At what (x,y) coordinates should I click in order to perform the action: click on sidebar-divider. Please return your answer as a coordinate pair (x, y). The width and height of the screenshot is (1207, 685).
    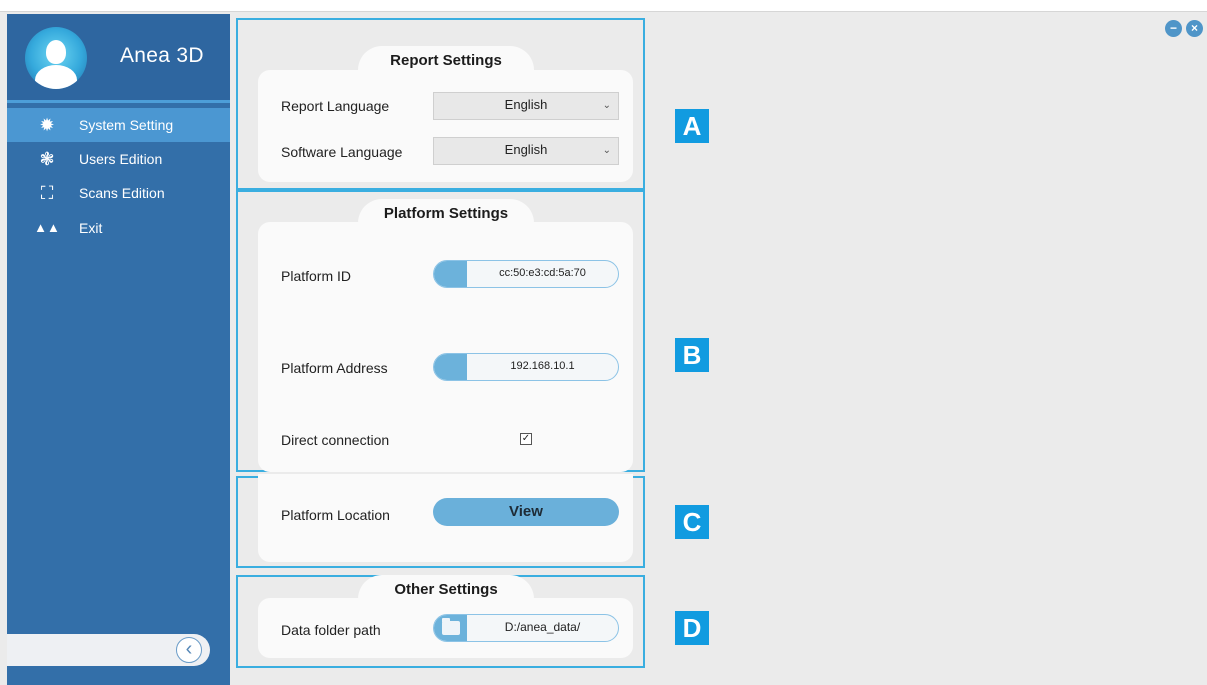
    Looking at the image, I should click on (118, 101).